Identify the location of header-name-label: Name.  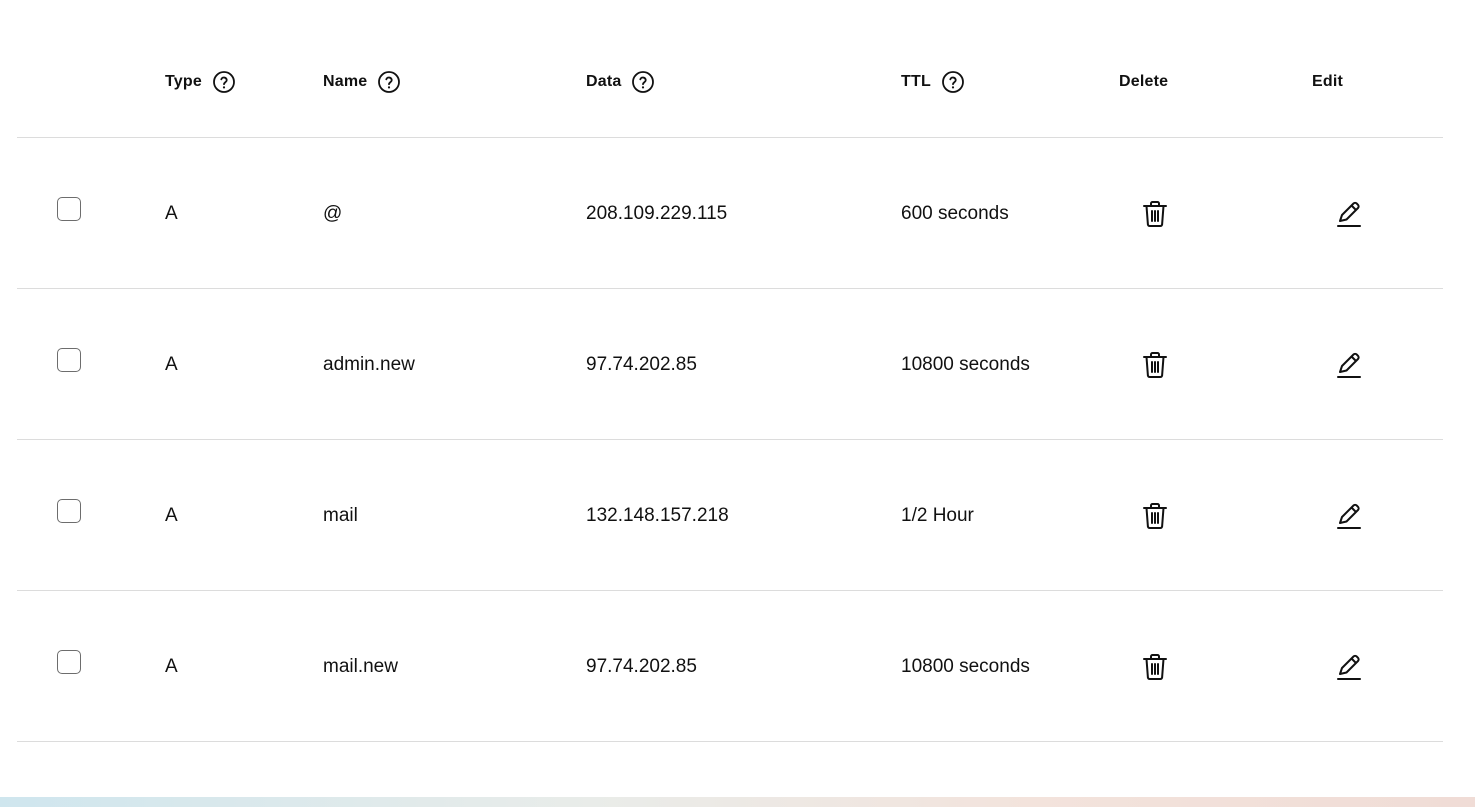
(345, 81).